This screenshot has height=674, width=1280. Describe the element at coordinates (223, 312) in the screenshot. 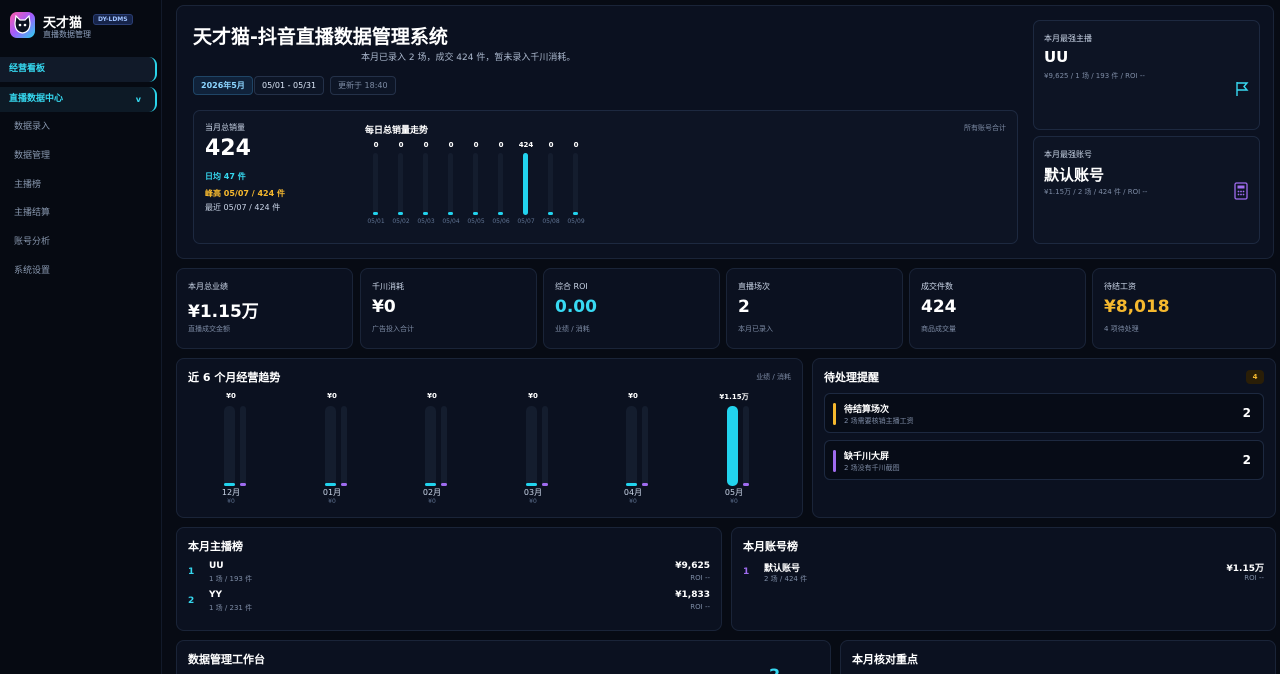

I see `kpi-value: ¥1.15万` at that location.